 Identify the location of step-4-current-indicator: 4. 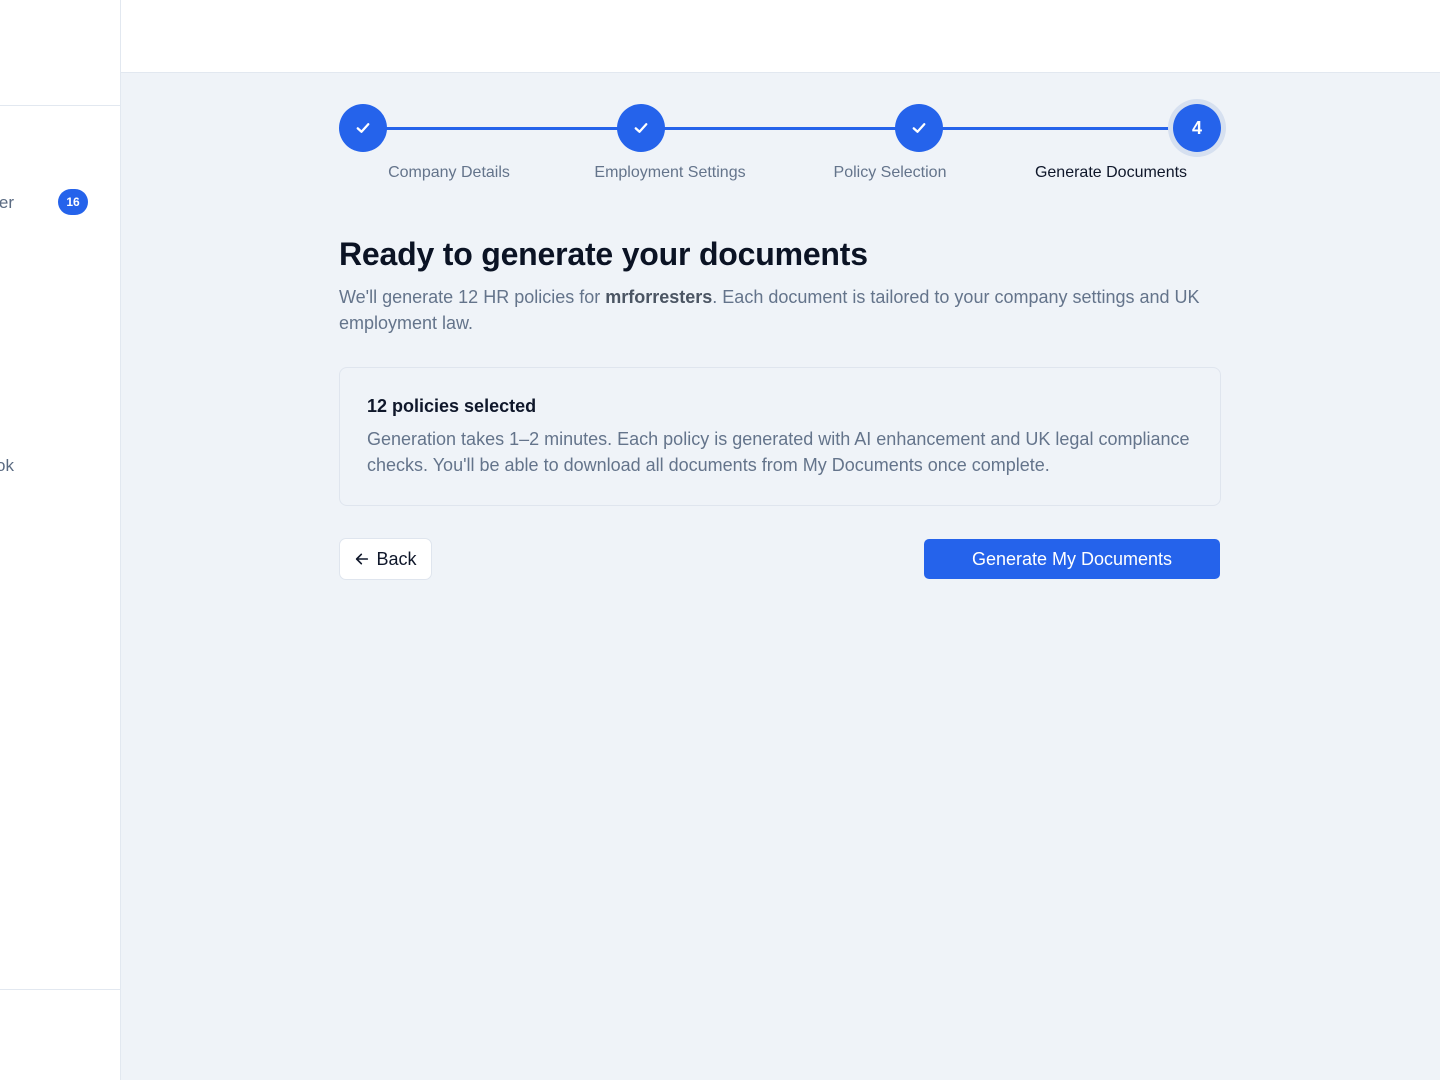
(1197, 128).